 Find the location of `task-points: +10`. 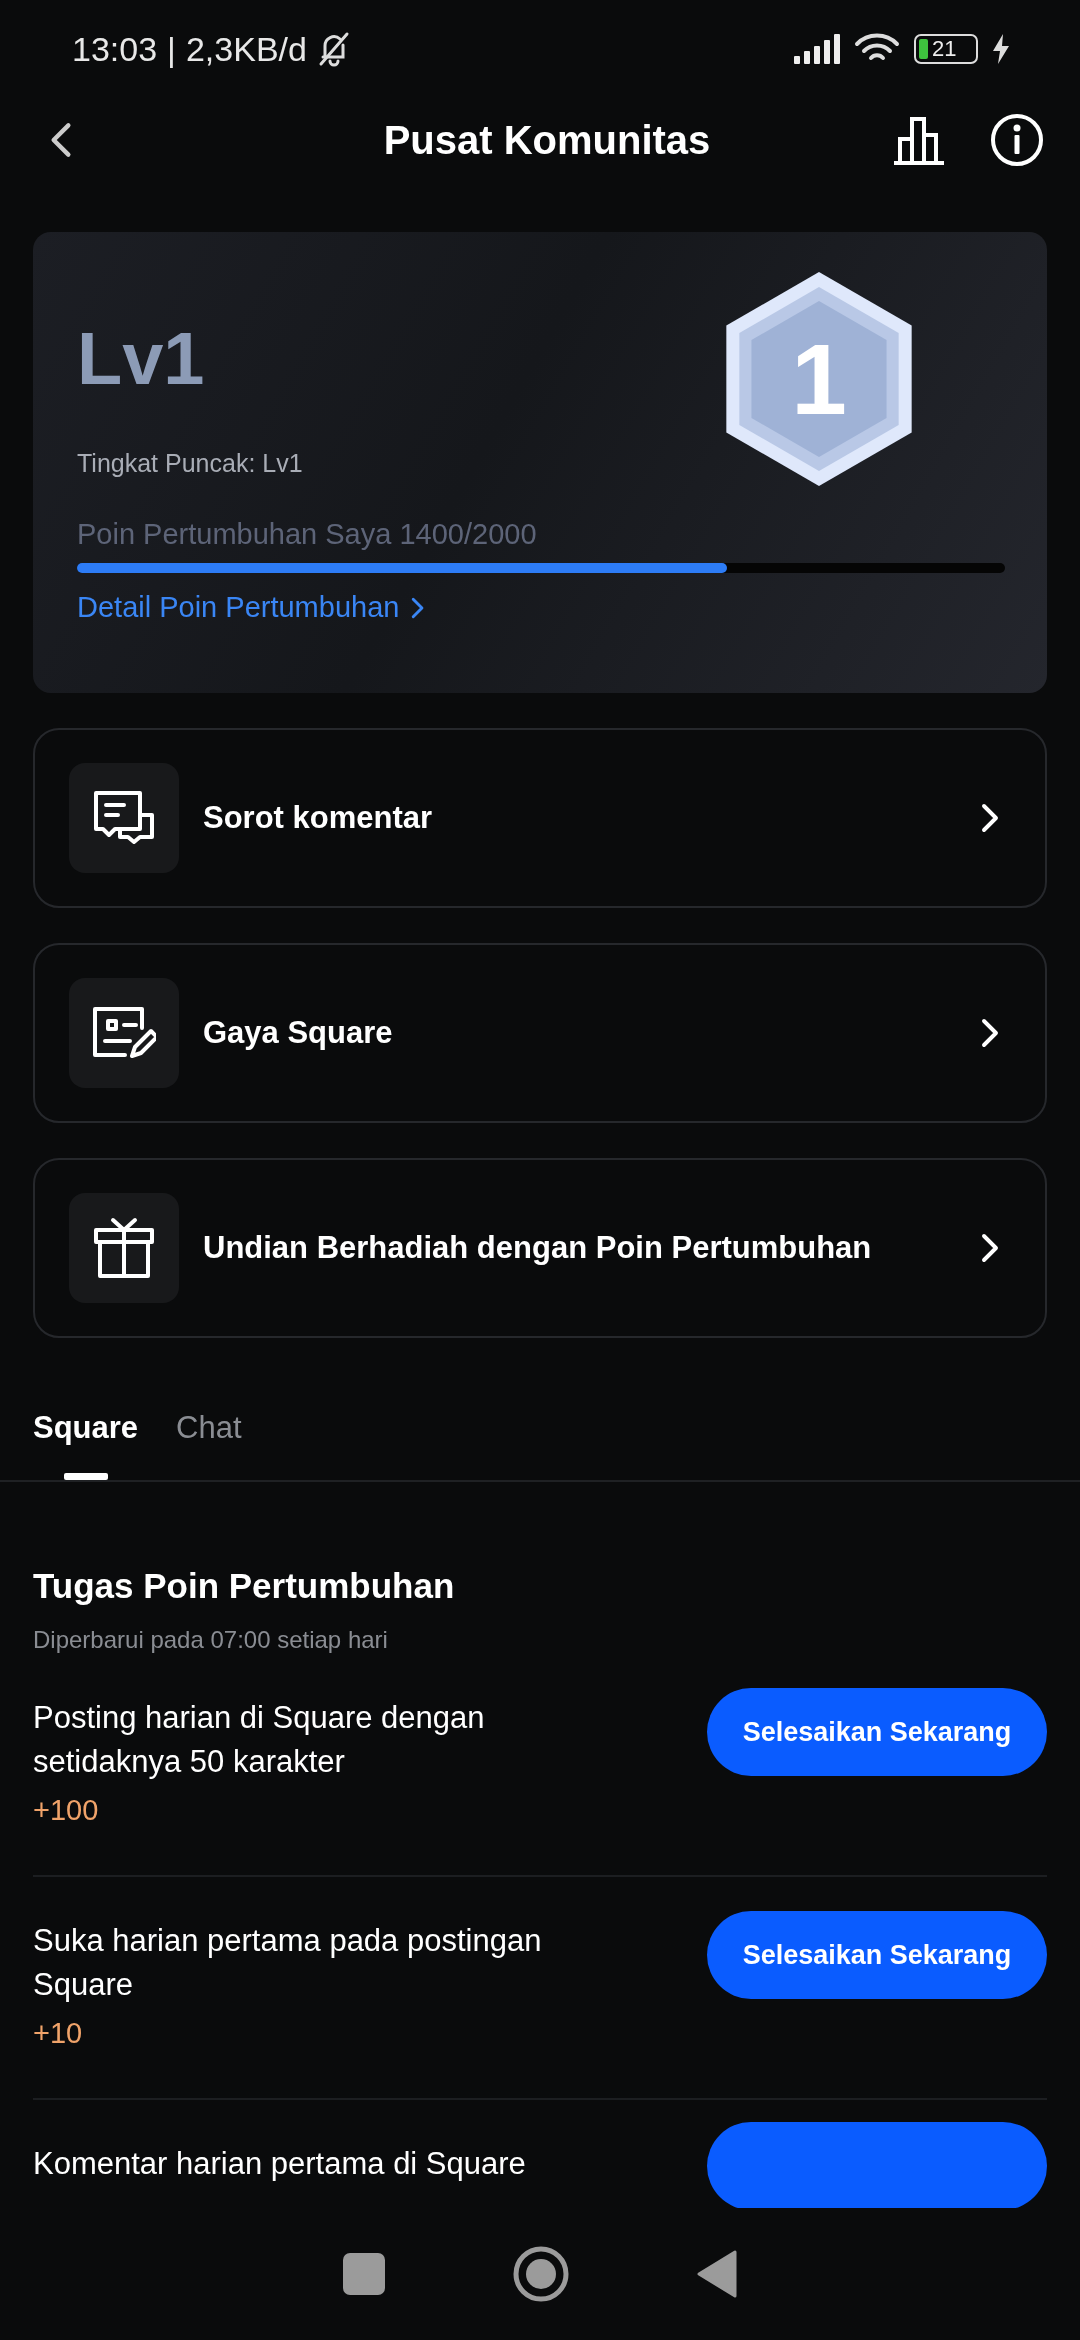

task-points: +10 is located at coordinates (58, 2033).